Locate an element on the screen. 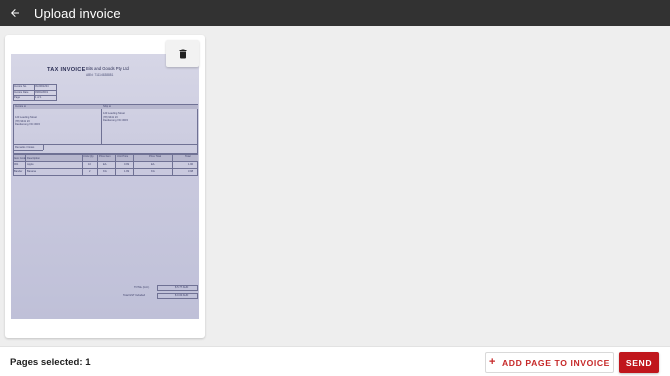  bill-to-label: Invoice to is located at coordinates (21, 106).